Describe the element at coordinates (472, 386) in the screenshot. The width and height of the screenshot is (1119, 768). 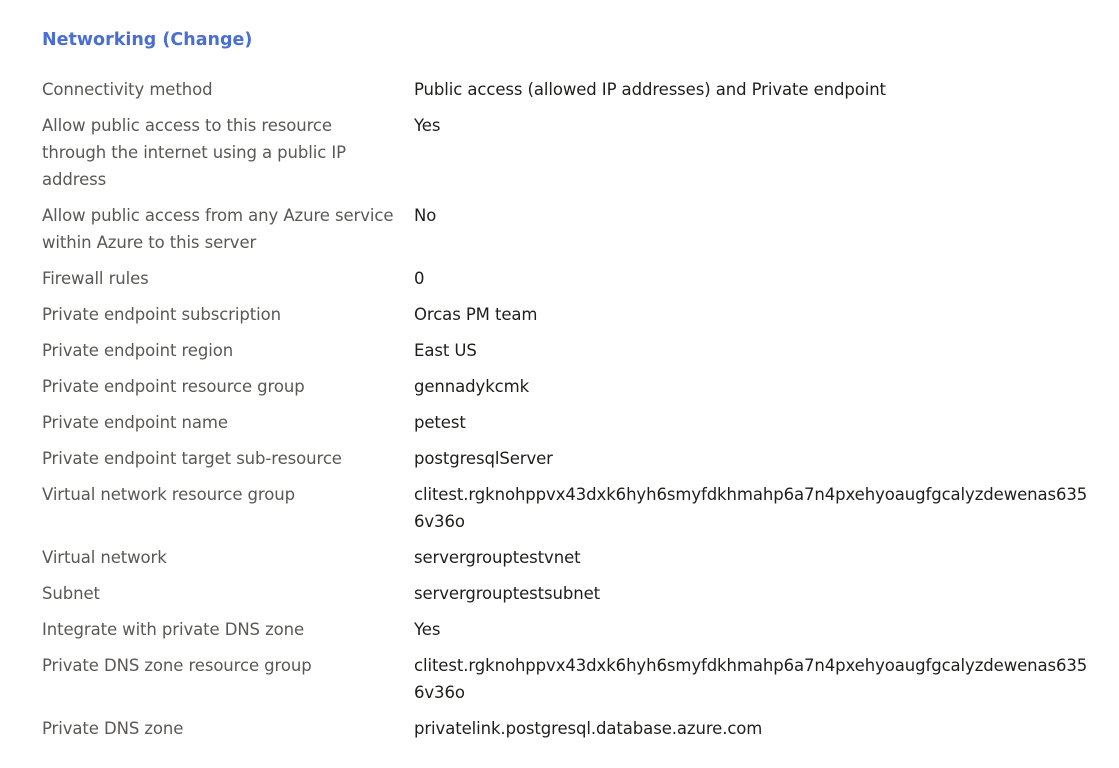
I see `row-value: gennadykcmk` at that location.